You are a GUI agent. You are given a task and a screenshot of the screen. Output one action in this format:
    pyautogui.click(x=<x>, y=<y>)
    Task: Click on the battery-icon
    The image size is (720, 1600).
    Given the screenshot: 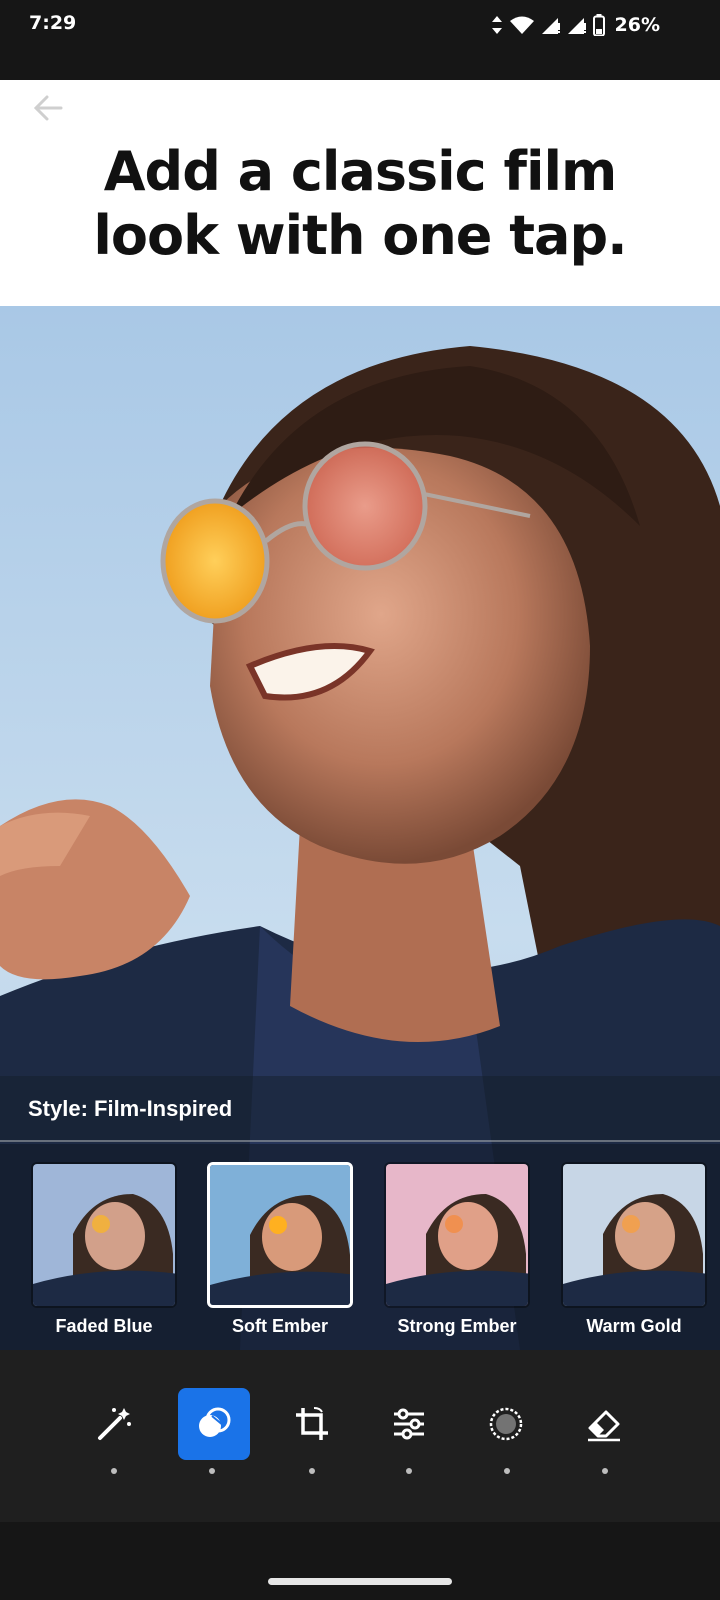 What is the action you would take?
    pyautogui.click(x=598, y=25)
    